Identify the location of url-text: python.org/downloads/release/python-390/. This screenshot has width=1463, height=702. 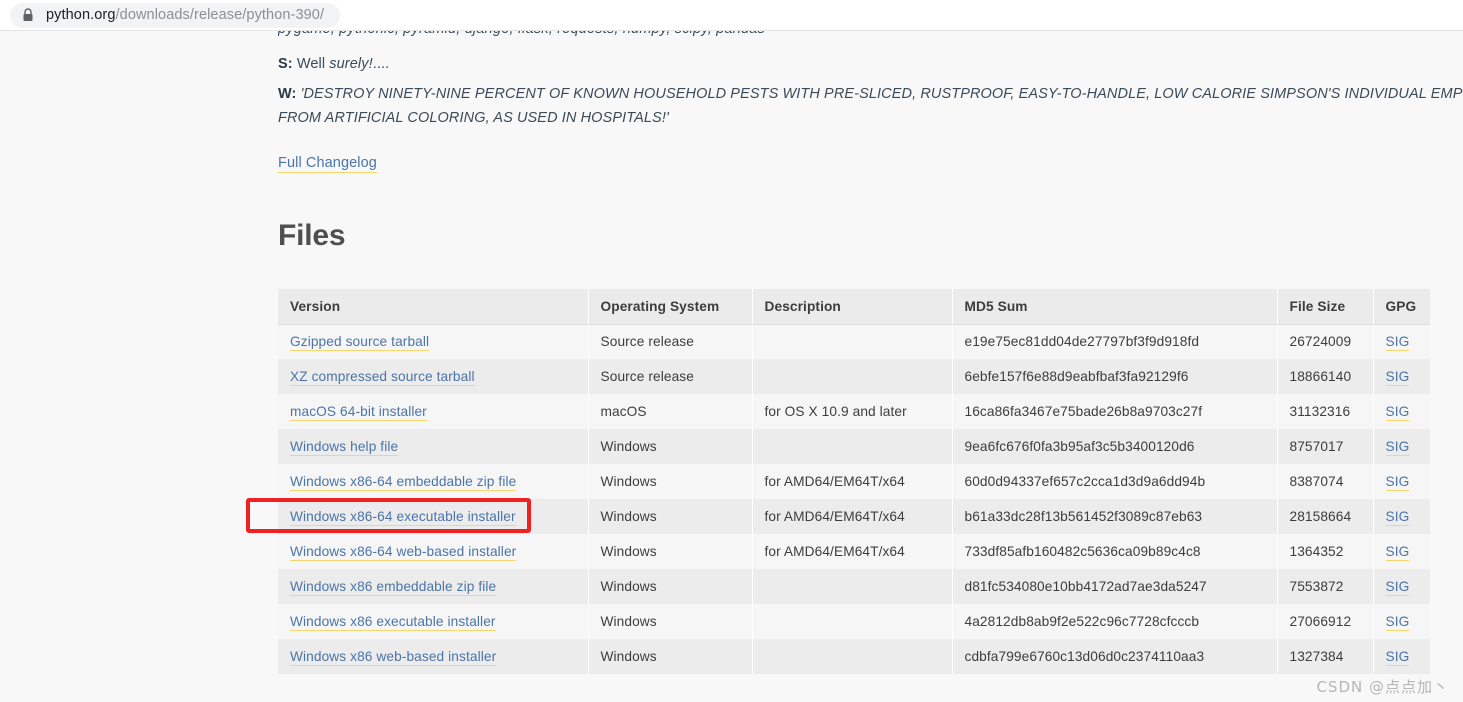
(185, 15).